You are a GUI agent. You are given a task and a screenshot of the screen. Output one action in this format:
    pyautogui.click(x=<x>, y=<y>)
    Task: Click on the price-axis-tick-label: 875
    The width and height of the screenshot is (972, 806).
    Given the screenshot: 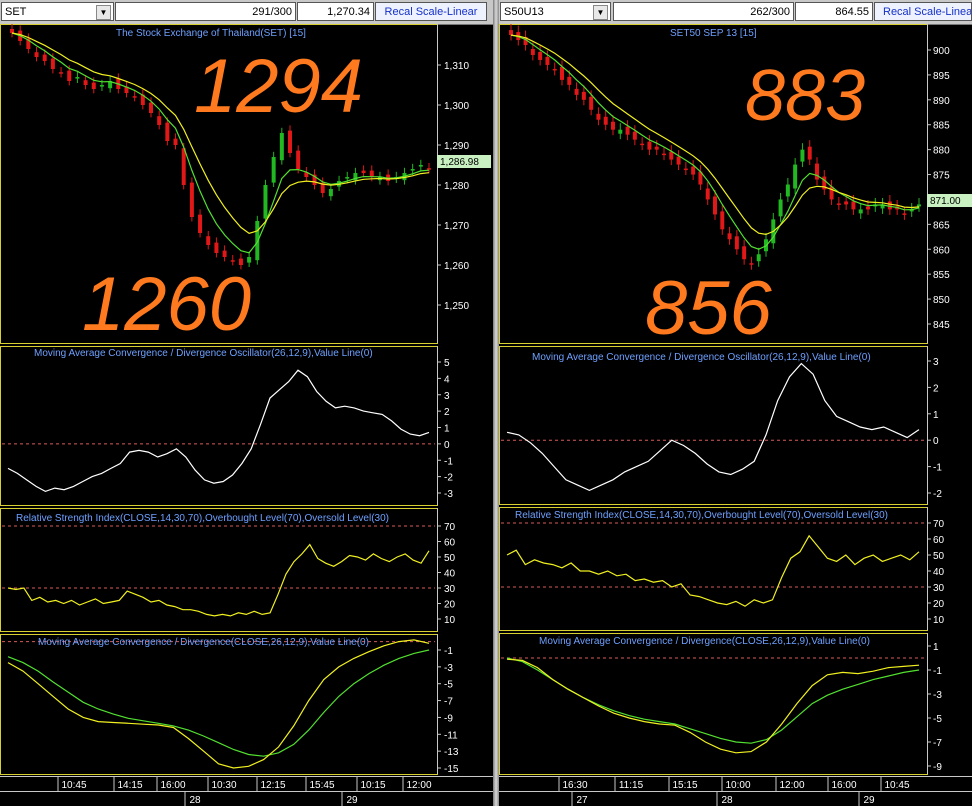 What is the action you would take?
    pyautogui.click(x=941, y=176)
    